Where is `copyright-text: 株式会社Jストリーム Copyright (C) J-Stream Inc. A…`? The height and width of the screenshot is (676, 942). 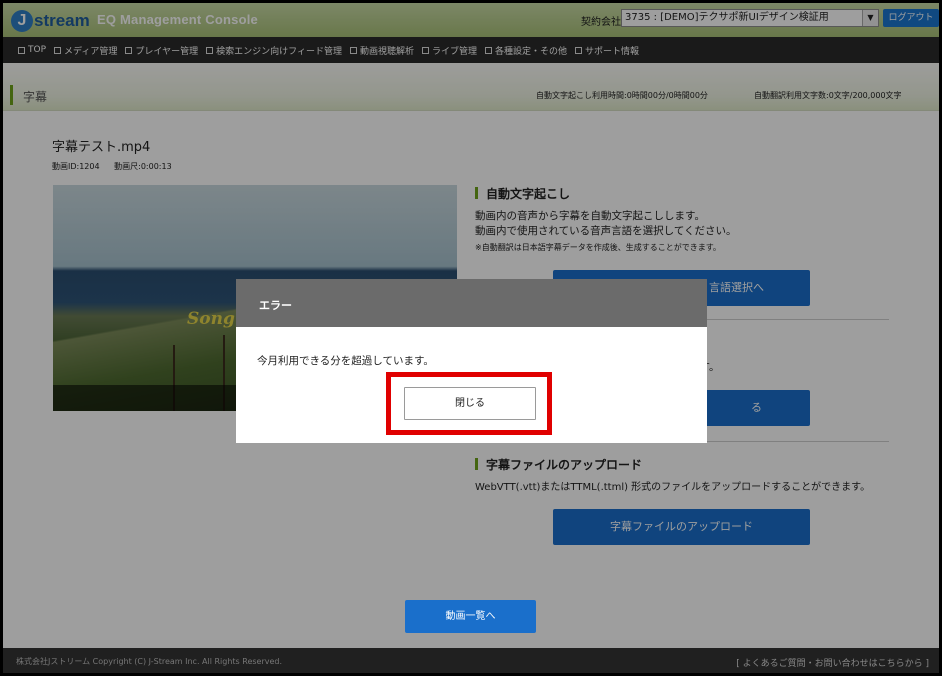 copyright-text: 株式会社Jストリーム Copyright (C) J-Stream Inc. A… is located at coordinates (149, 661).